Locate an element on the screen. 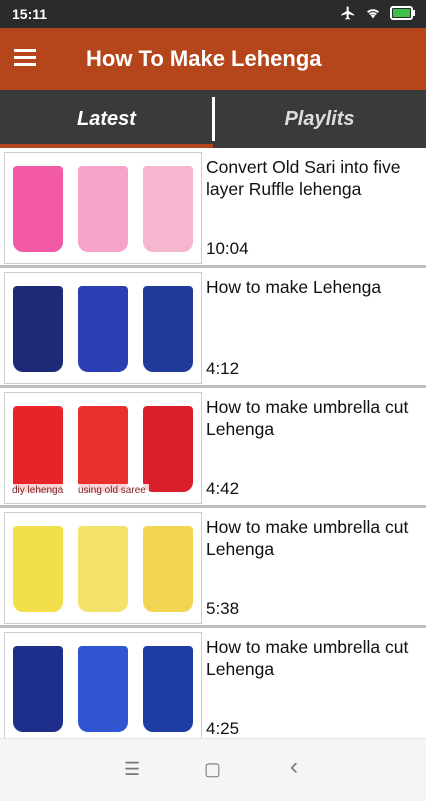 The height and width of the screenshot is (801, 426). tab-playlists: Playlits is located at coordinates (319, 119).